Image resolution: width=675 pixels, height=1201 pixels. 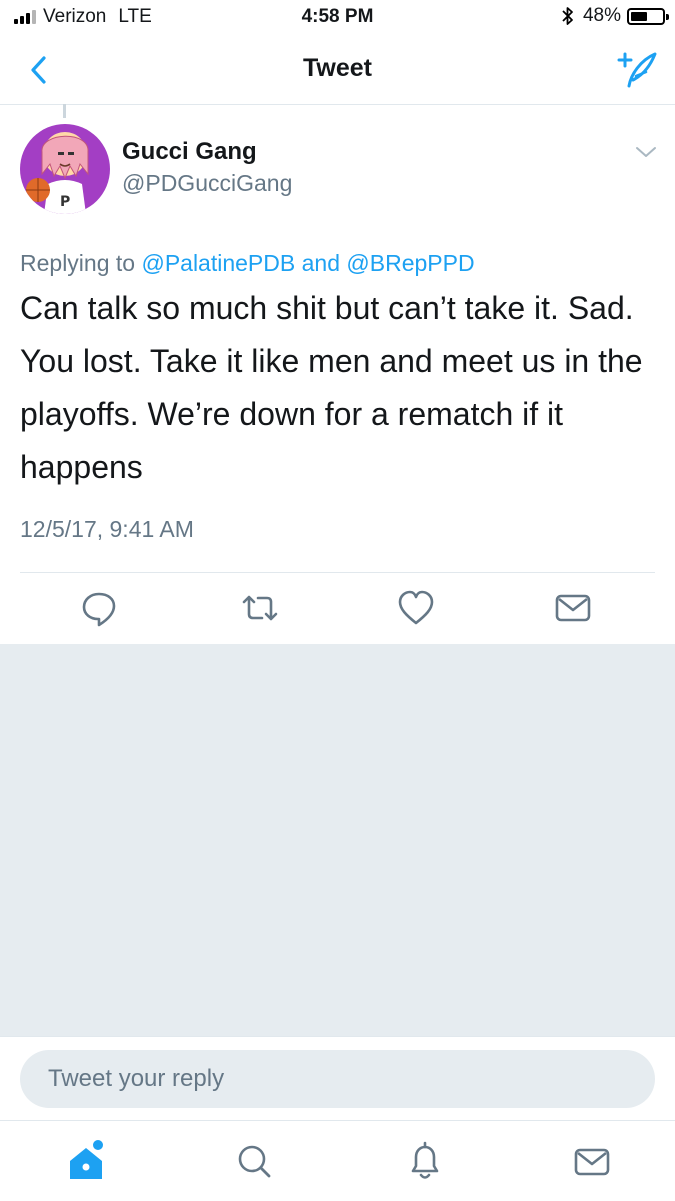 I want to click on compose-tweet-icon, so click(x=636, y=70).